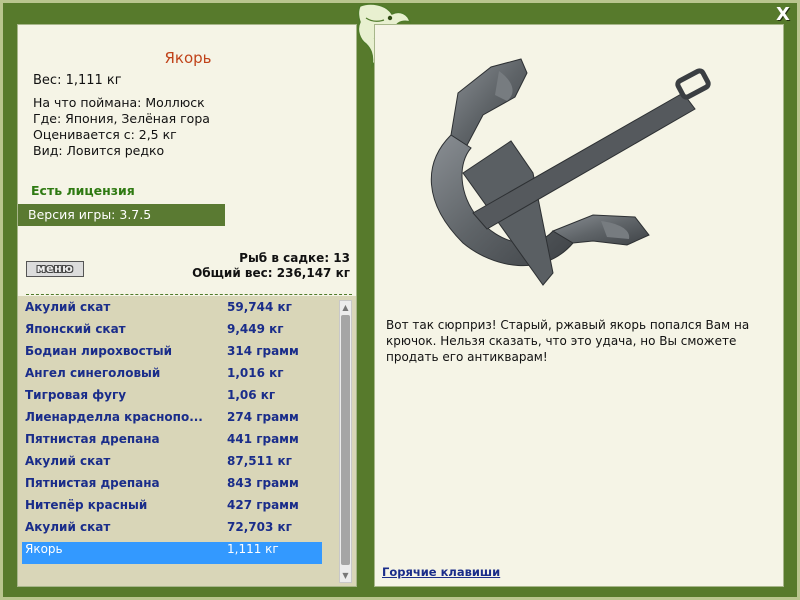 Image resolution: width=800 pixels, height=600 pixels. Describe the element at coordinates (255, 329) in the screenshot. I see `list-item-weight: 9,449 кг` at that location.